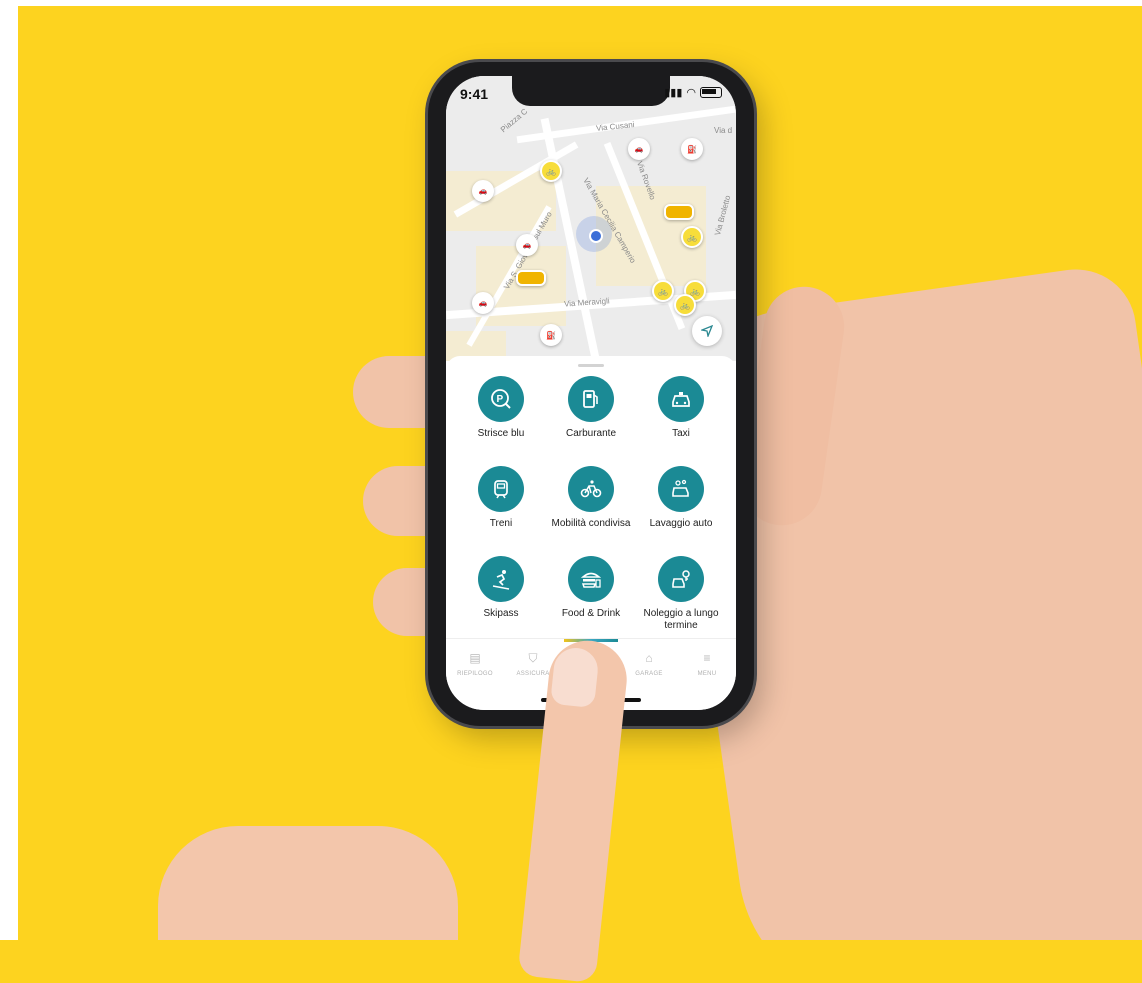 The image size is (1142, 983). I want to click on street-label: Via d, so click(723, 130).